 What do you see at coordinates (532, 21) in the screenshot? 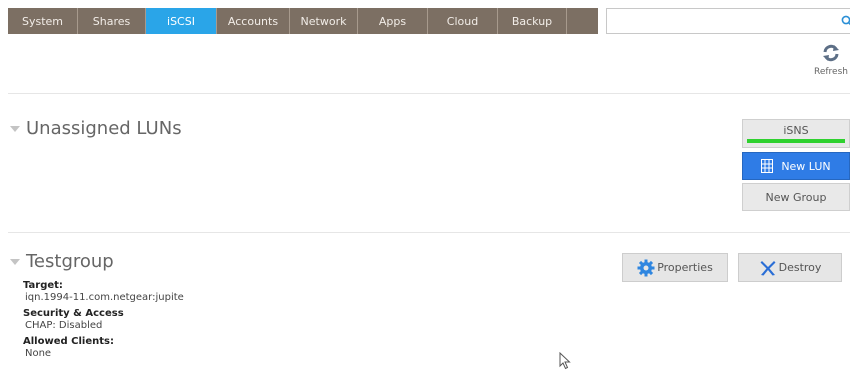
I see `tab-backup: Backup` at bounding box center [532, 21].